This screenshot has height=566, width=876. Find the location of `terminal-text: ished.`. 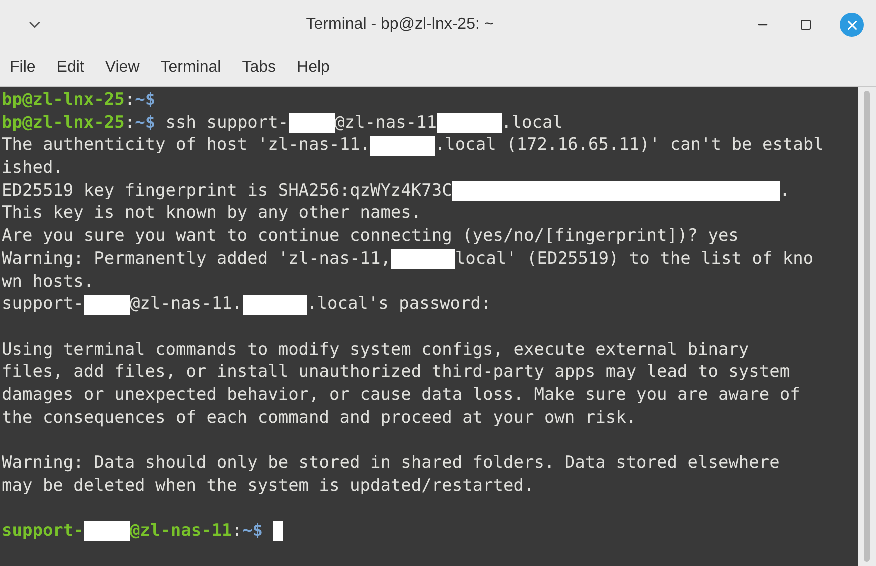

terminal-text: ished. is located at coordinates (33, 168).